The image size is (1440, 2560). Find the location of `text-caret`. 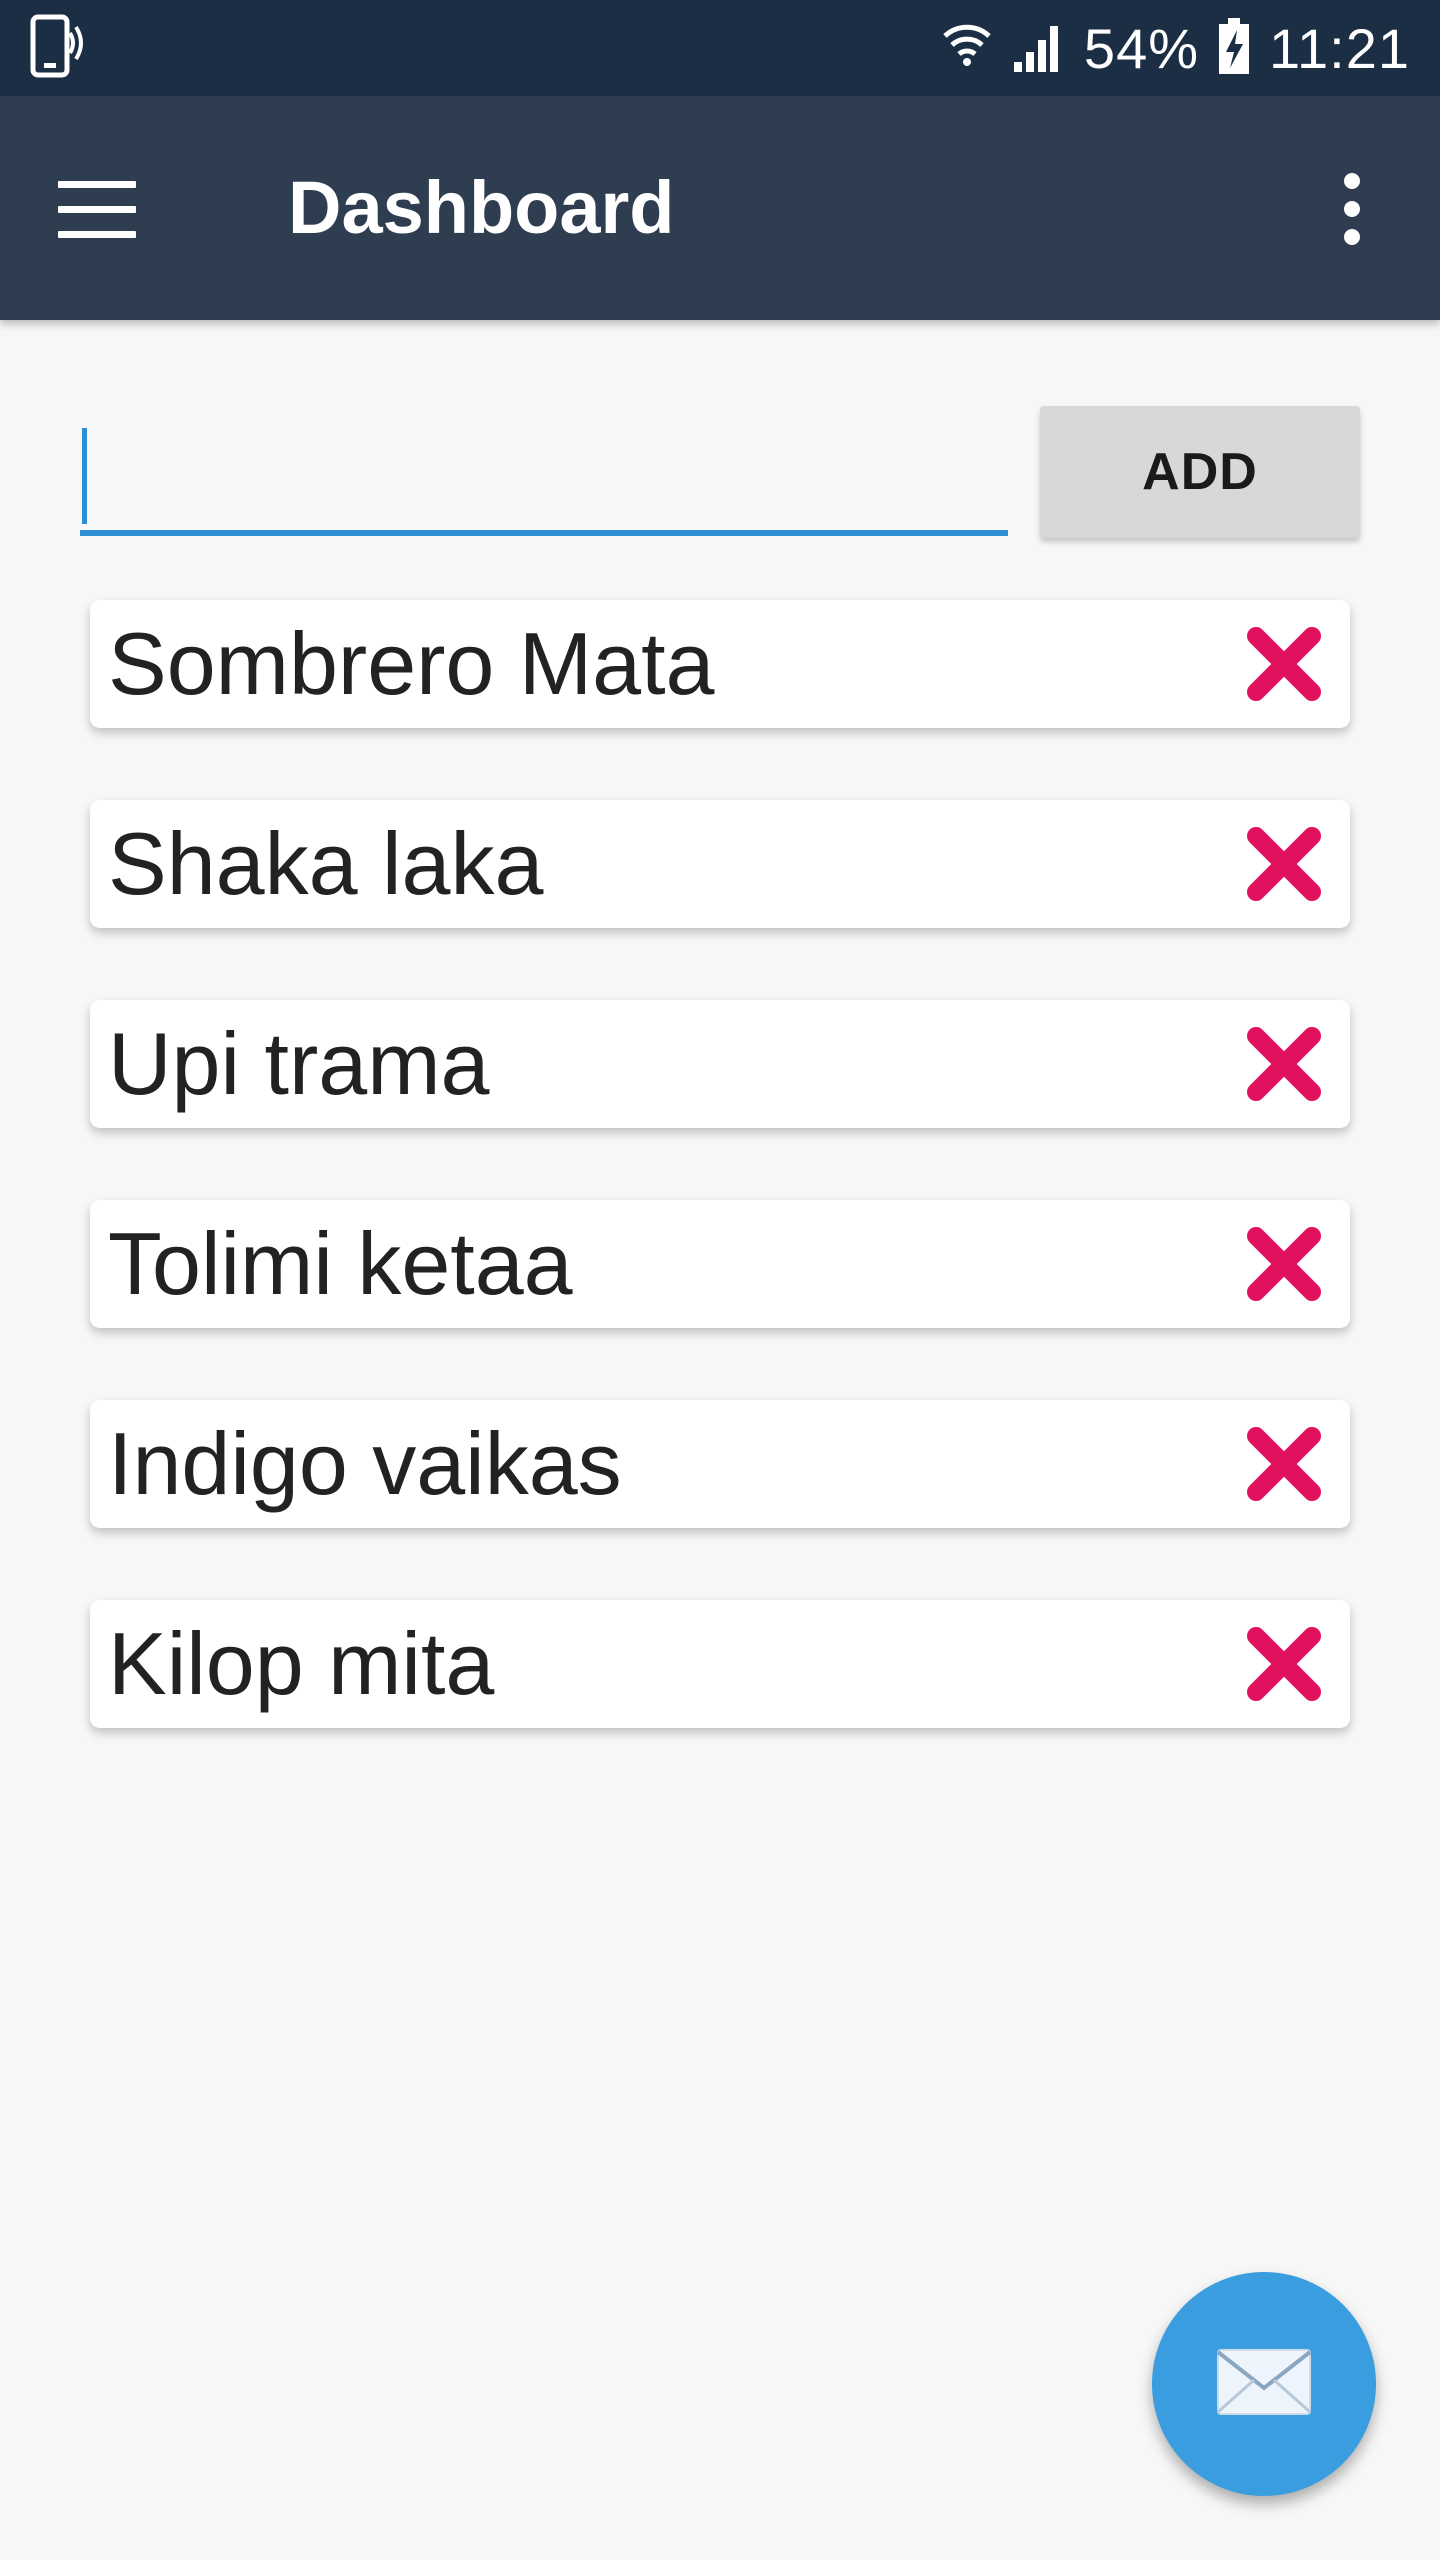

text-caret is located at coordinates (84, 476).